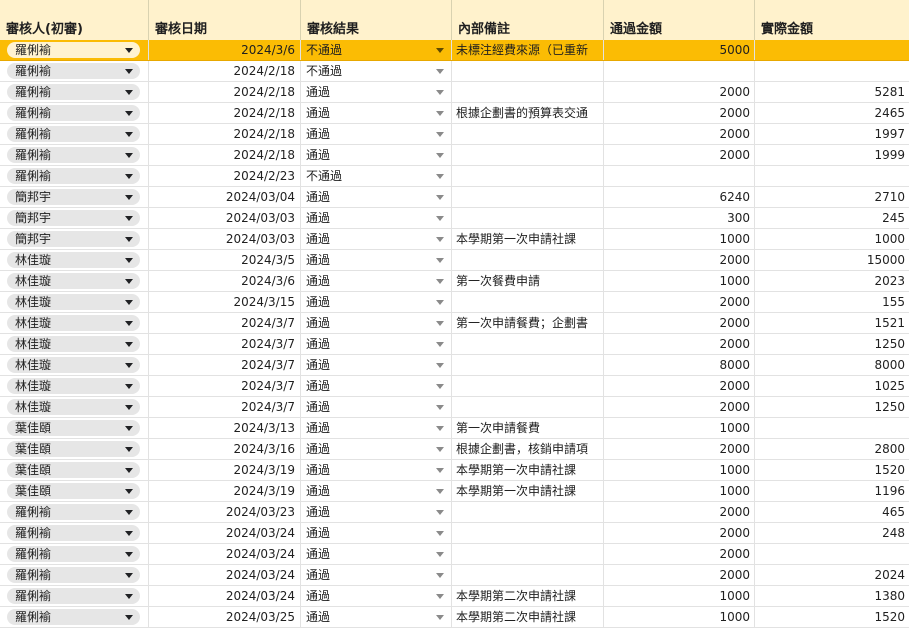 The width and height of the screenshot is (909, 632). I want to click on approved-amount-cell, so click(679, 176).